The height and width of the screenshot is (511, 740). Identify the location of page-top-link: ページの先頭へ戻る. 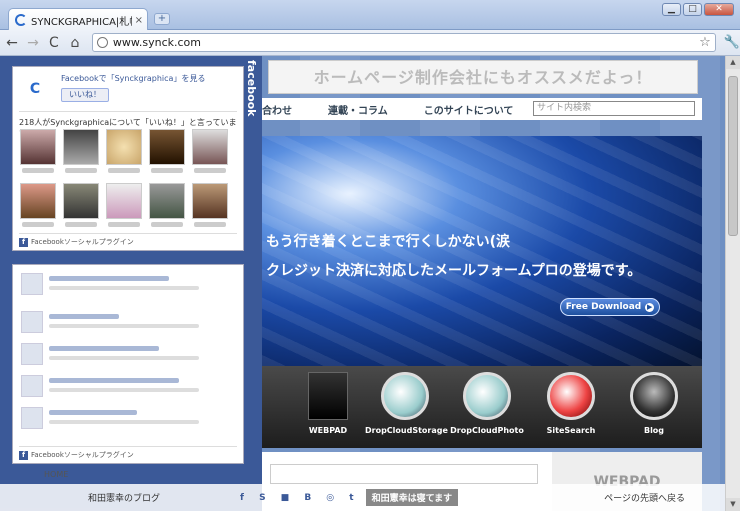
(644, 497).